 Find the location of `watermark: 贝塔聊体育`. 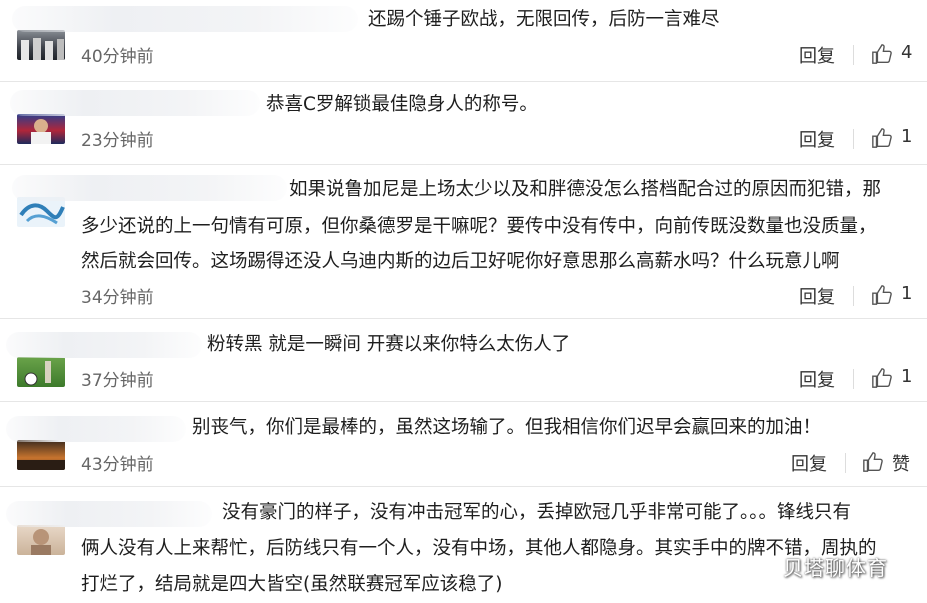

watermark: 贝塔聊体育 is located at coordinates (835, 568).